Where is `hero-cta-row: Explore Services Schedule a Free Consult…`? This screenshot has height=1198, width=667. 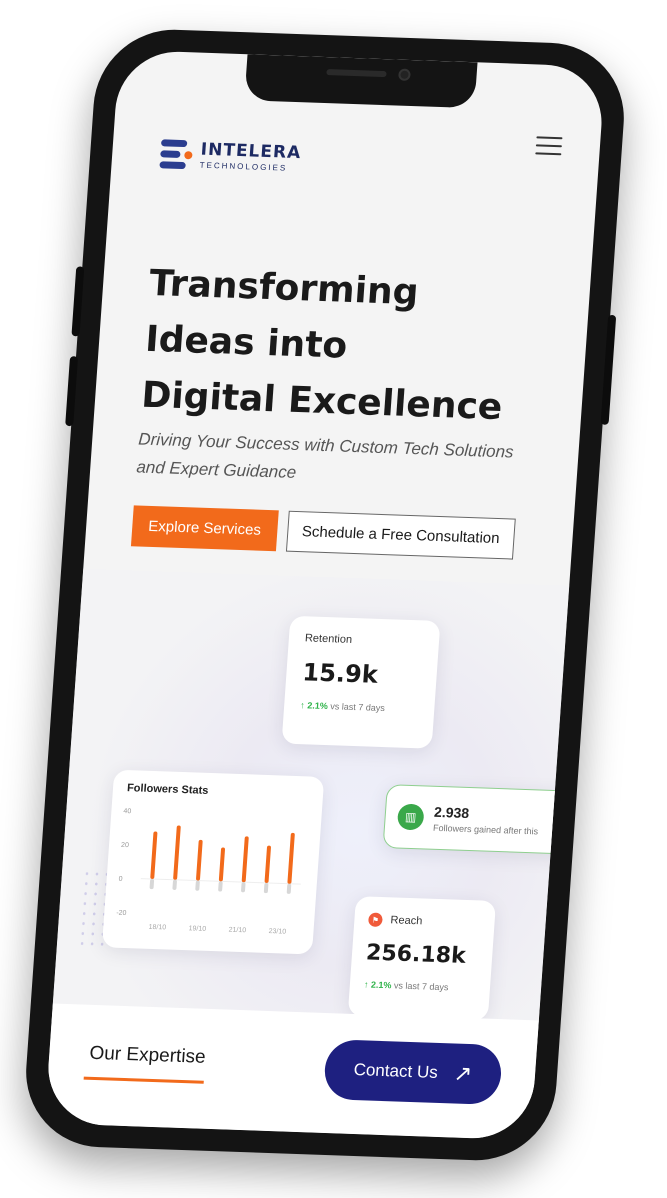 hero-cta-row: Explore Services Schedule a Free Consult… is located at coordinates (323, 532).